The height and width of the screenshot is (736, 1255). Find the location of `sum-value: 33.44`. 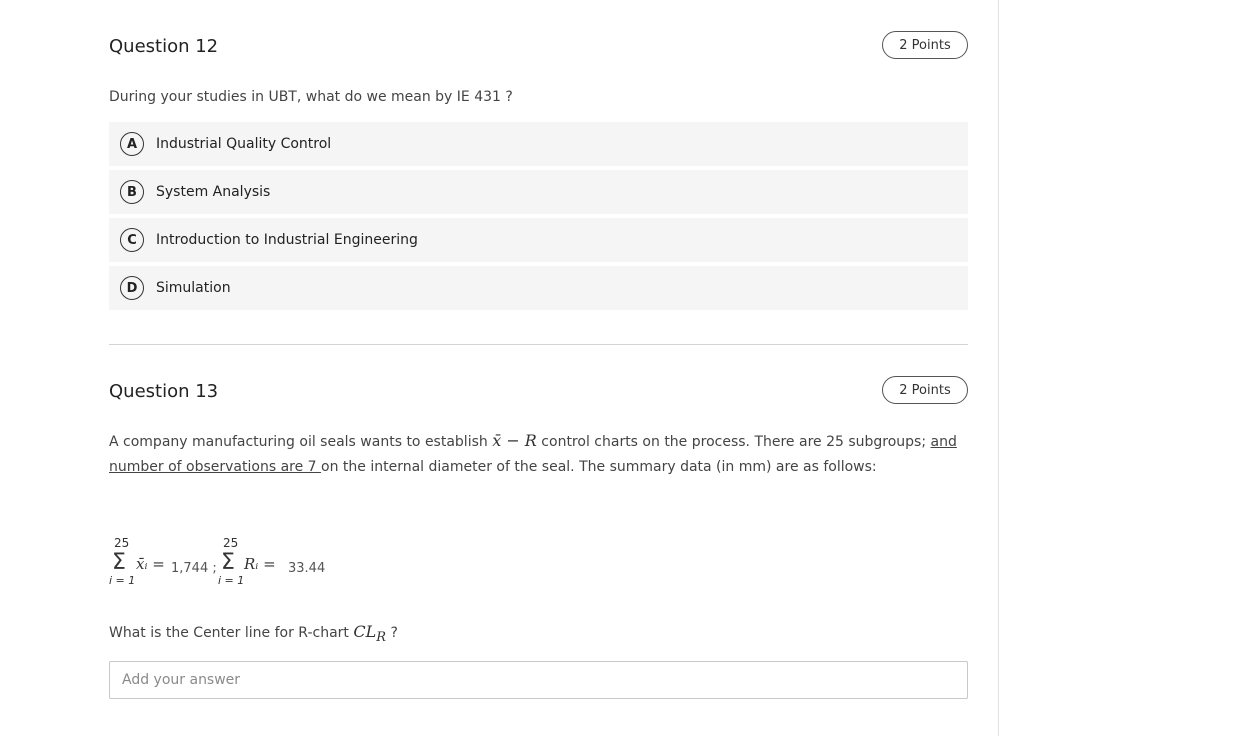

sum-value: 33.44 is located at coordinates (307, 568).